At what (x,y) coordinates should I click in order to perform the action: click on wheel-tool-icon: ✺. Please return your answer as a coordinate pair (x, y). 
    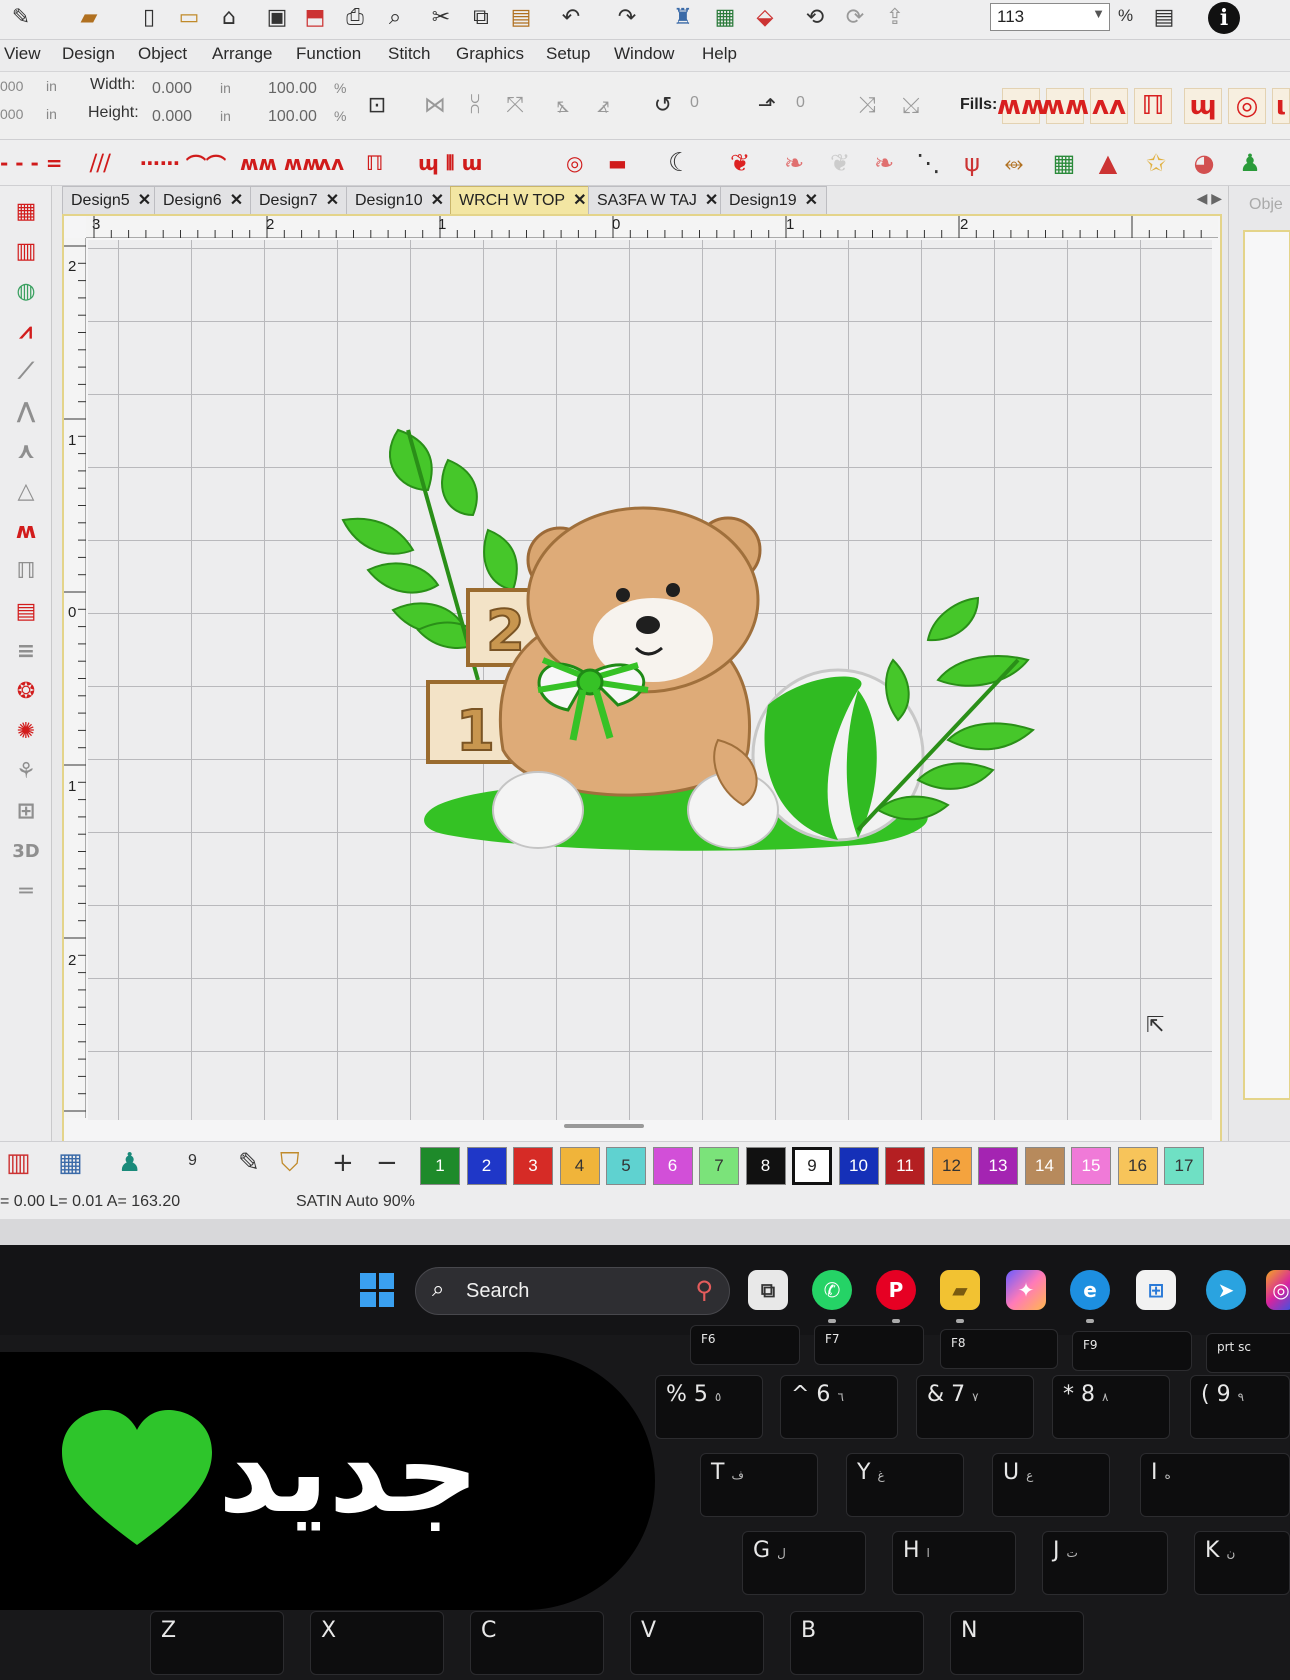
    Looking at the image, I should click on (26, 731).